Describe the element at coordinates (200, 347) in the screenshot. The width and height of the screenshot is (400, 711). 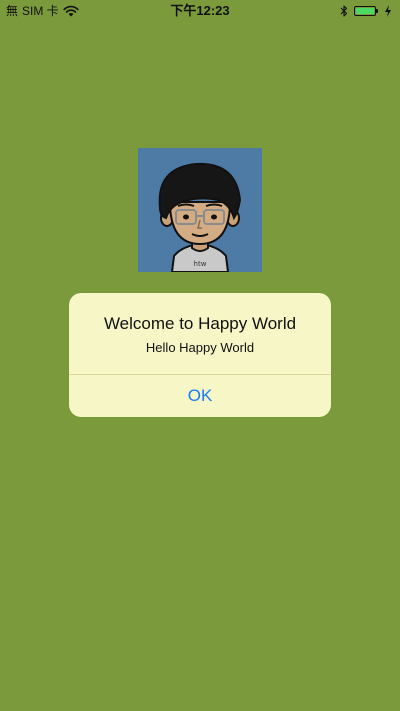
I see `alert-message: Hello Happy World` at that location.